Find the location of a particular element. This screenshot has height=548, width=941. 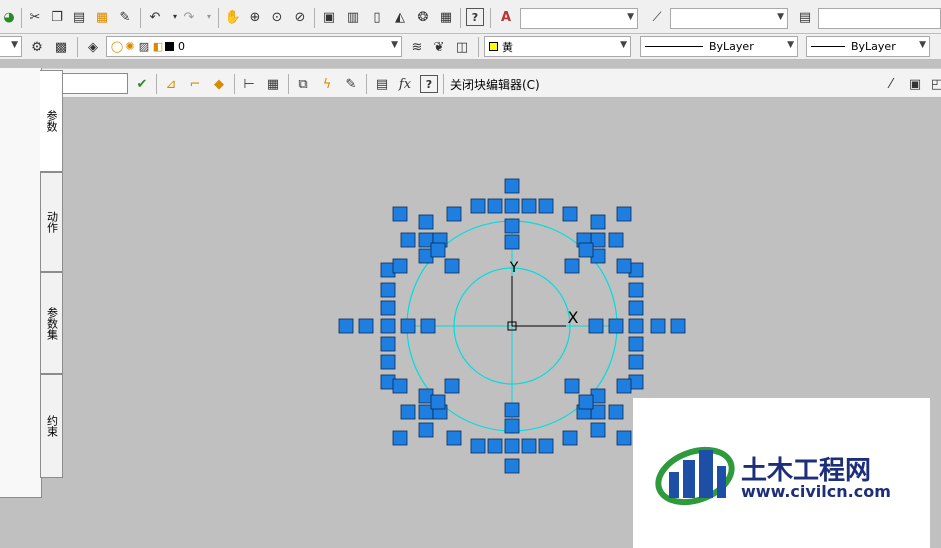

save-block-icon: ✔ is located at coordinates (142, 84).